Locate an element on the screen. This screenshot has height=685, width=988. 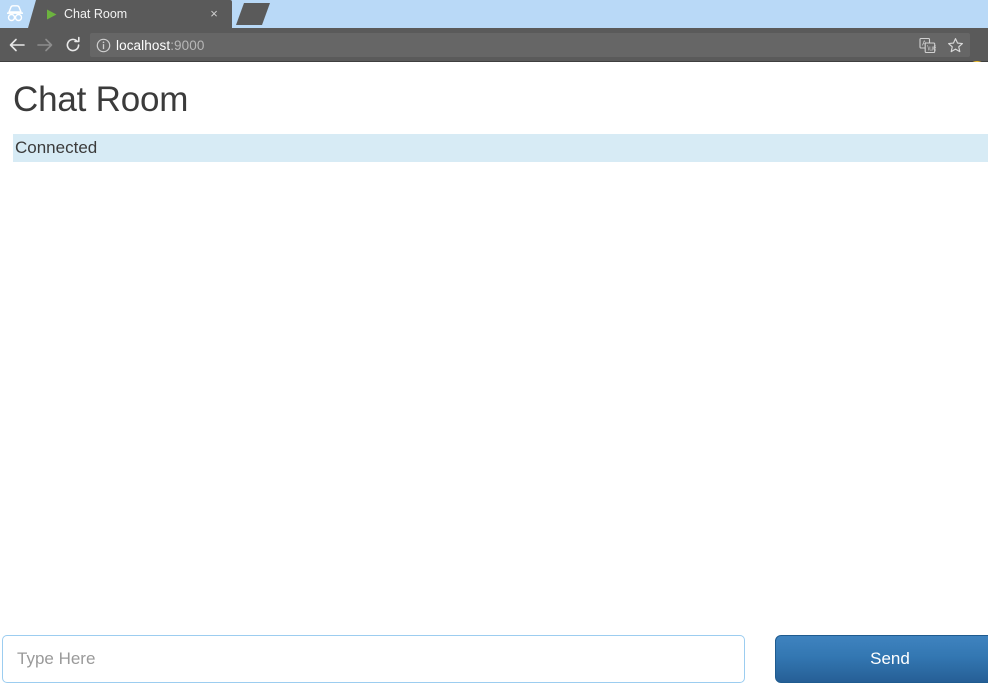
url-port: :9000 is located at coordinates (187, 45).